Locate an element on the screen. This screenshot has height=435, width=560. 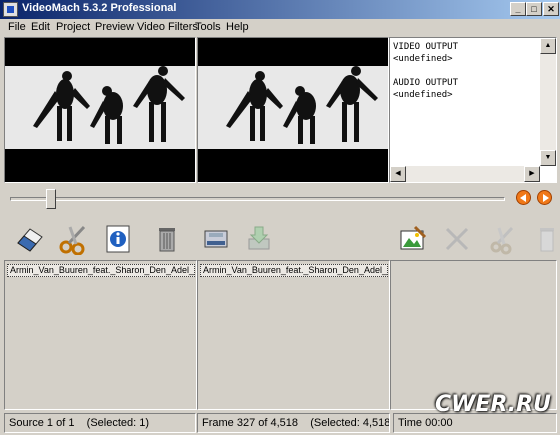
cut-disabled-button is located at coordinates (457, 239).